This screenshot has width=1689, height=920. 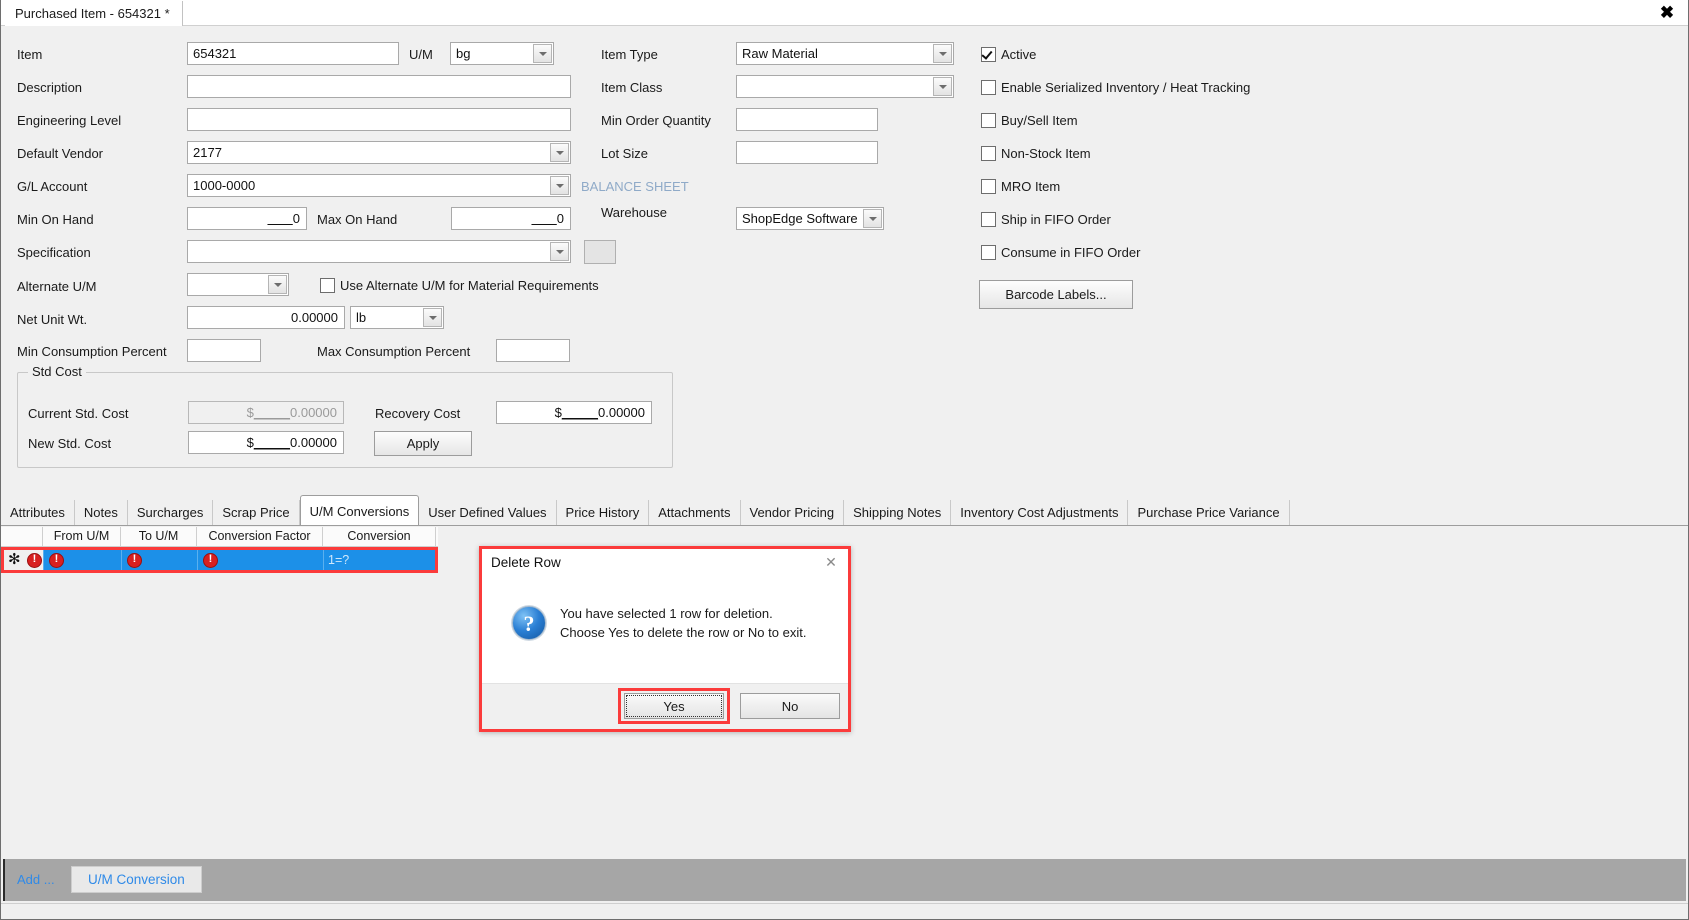 I want to click on checkbox-non-stock-item-label: Non-Stock Item, so click(x=1046, y=153).